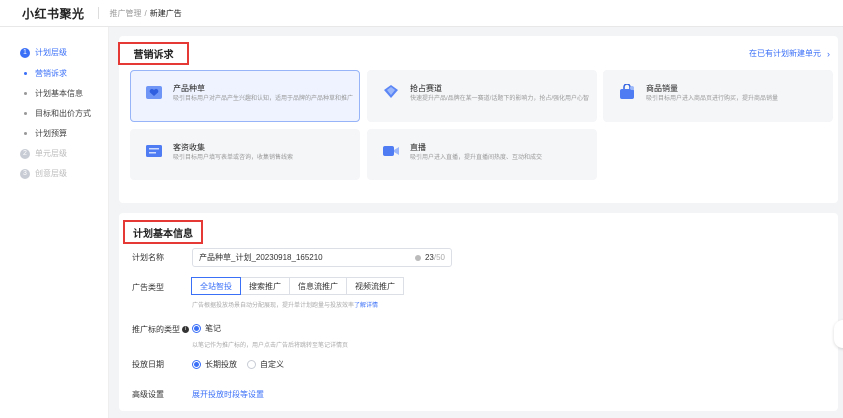 Image resolution: width=843 pixels, height=418 pixels. Describe the element at coordinates (417, 257) in the screenshot. I see `clear-icon` at that location.